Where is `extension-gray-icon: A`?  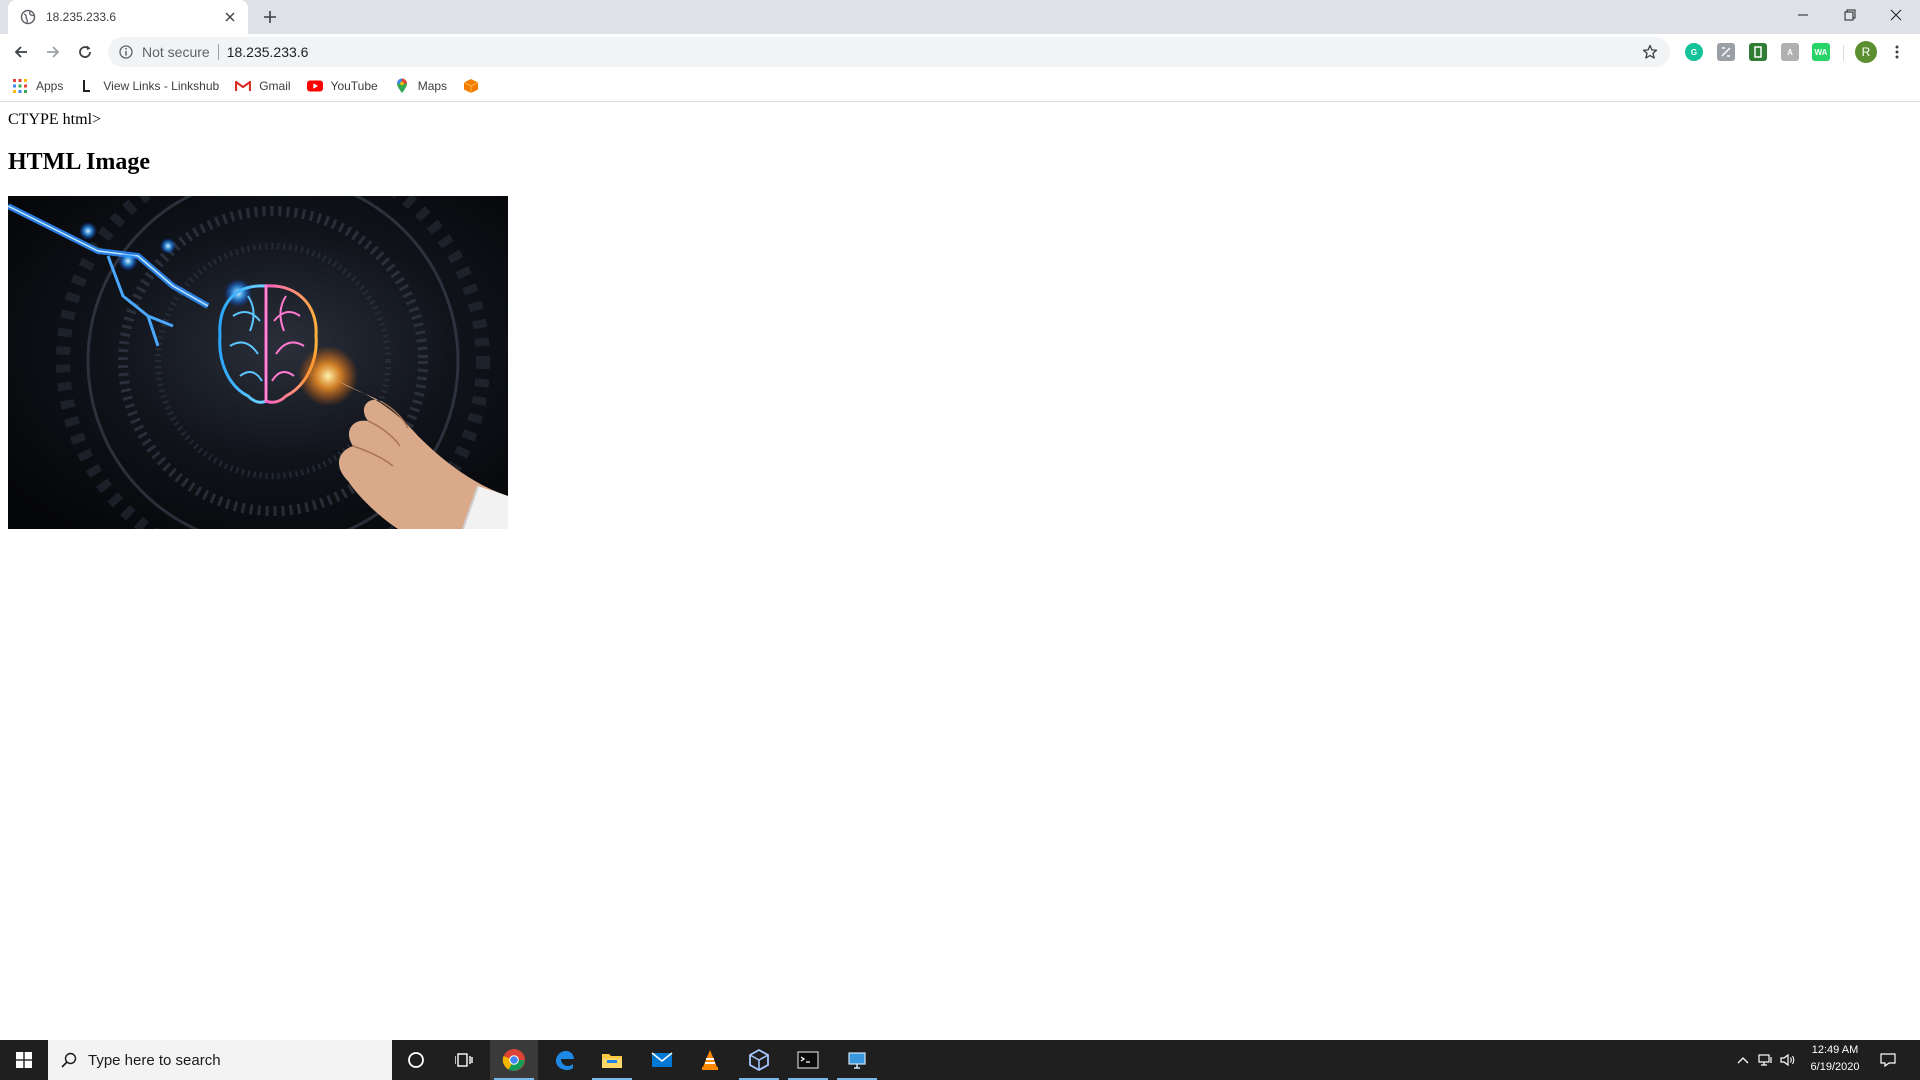
extension-gray-icon: A is located at coordinates (1790, 52).